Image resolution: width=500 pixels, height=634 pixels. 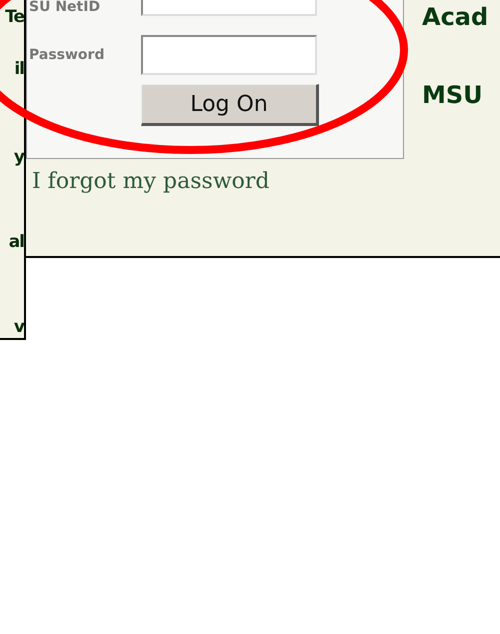 I want to click on field-label: Password, so click(x=67, y=55).